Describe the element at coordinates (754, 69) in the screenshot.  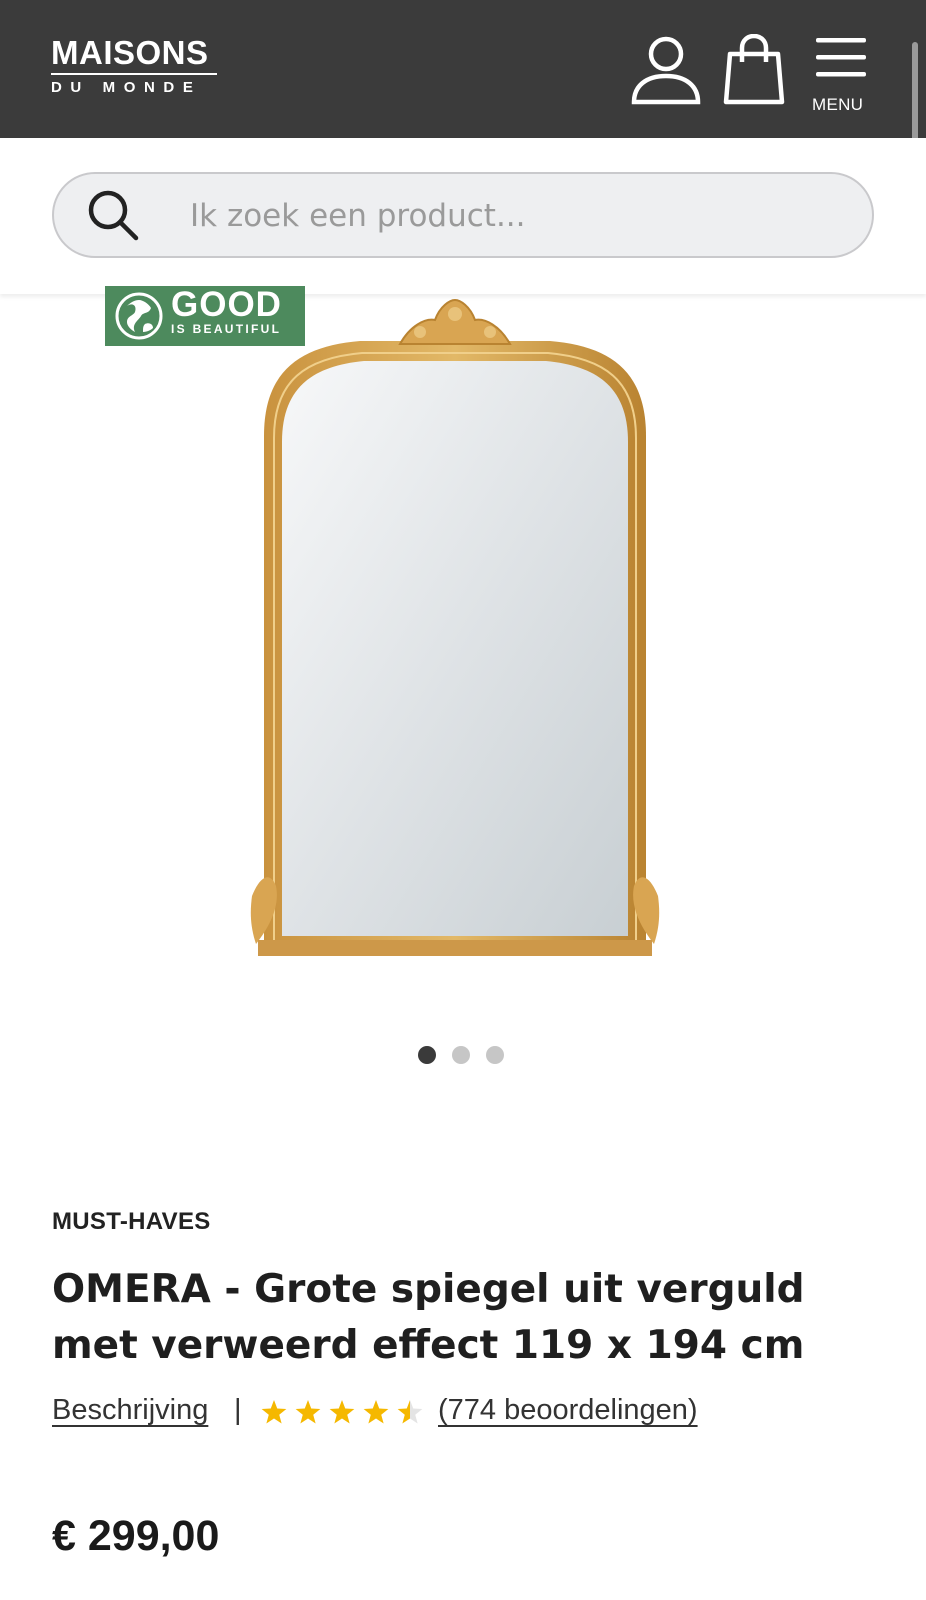
I see `shopping-bag-icon` at that location.